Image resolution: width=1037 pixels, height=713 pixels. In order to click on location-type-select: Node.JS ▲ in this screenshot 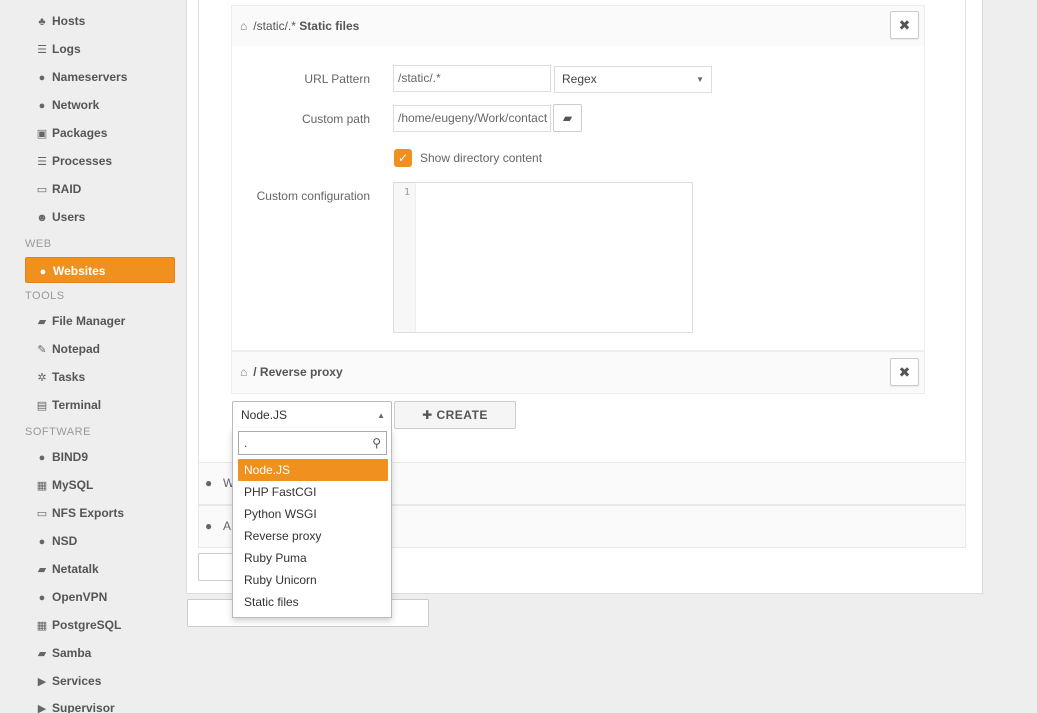, I will do `click(312, 415)`.